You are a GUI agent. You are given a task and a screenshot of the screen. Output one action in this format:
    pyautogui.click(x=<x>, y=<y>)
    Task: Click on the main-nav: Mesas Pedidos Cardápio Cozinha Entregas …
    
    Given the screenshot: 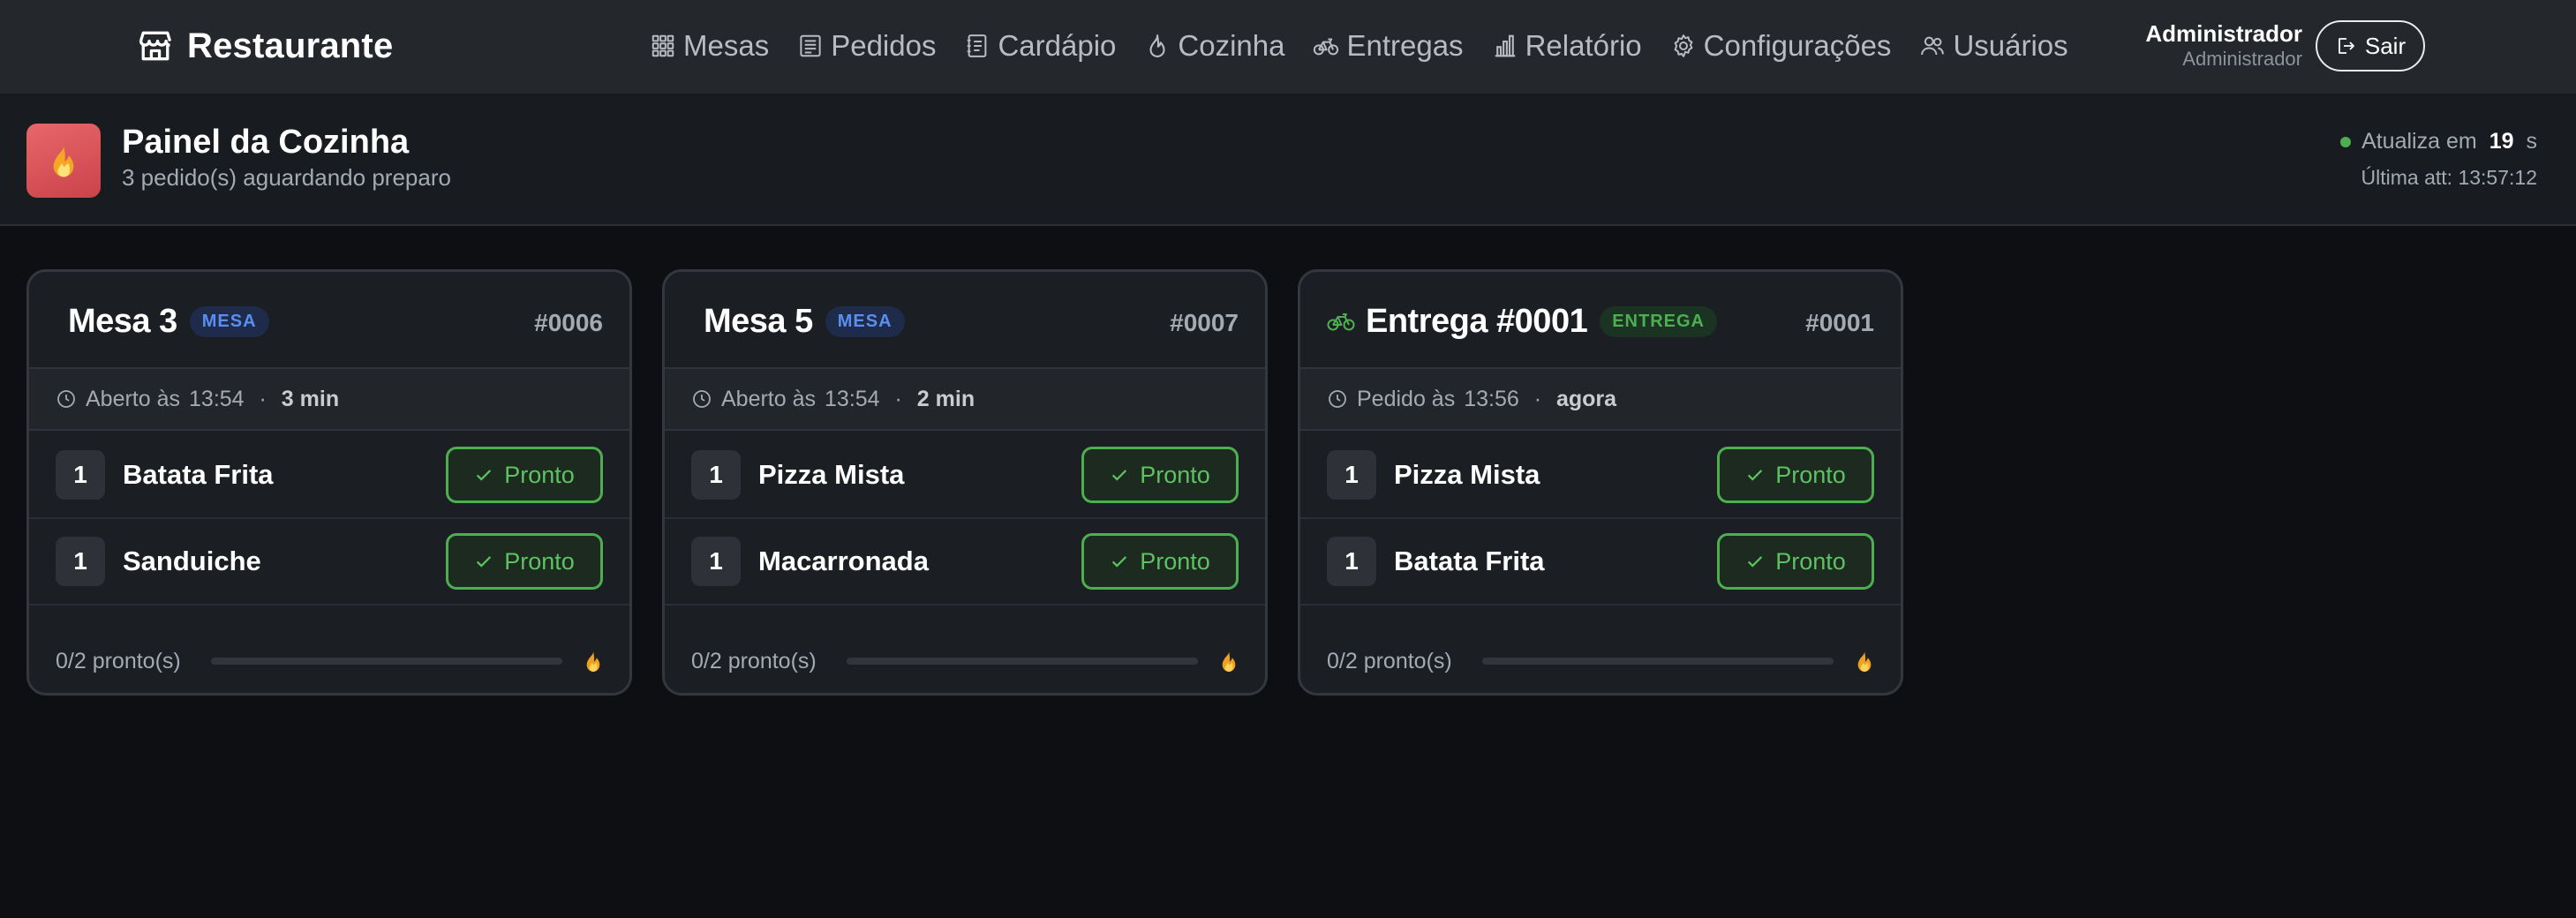 What is the action you would take?
    pyautogui.click(x=1359, y=46)
    